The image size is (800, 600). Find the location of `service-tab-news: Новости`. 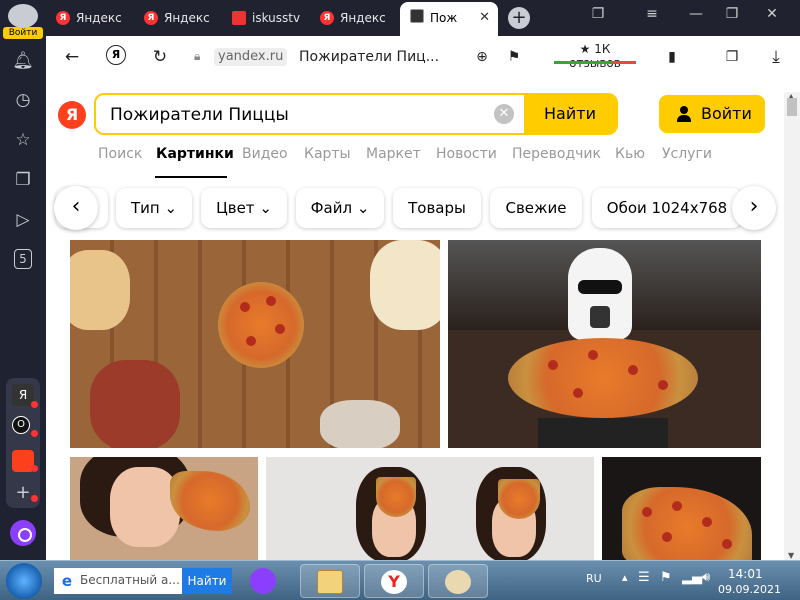

service-tab-news: Новости is located at coordinates (466, 154).